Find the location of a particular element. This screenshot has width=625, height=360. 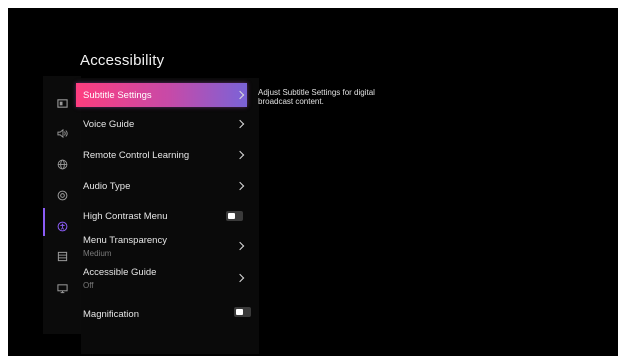

rail-active-indicator is located at coordinates (44, 222).